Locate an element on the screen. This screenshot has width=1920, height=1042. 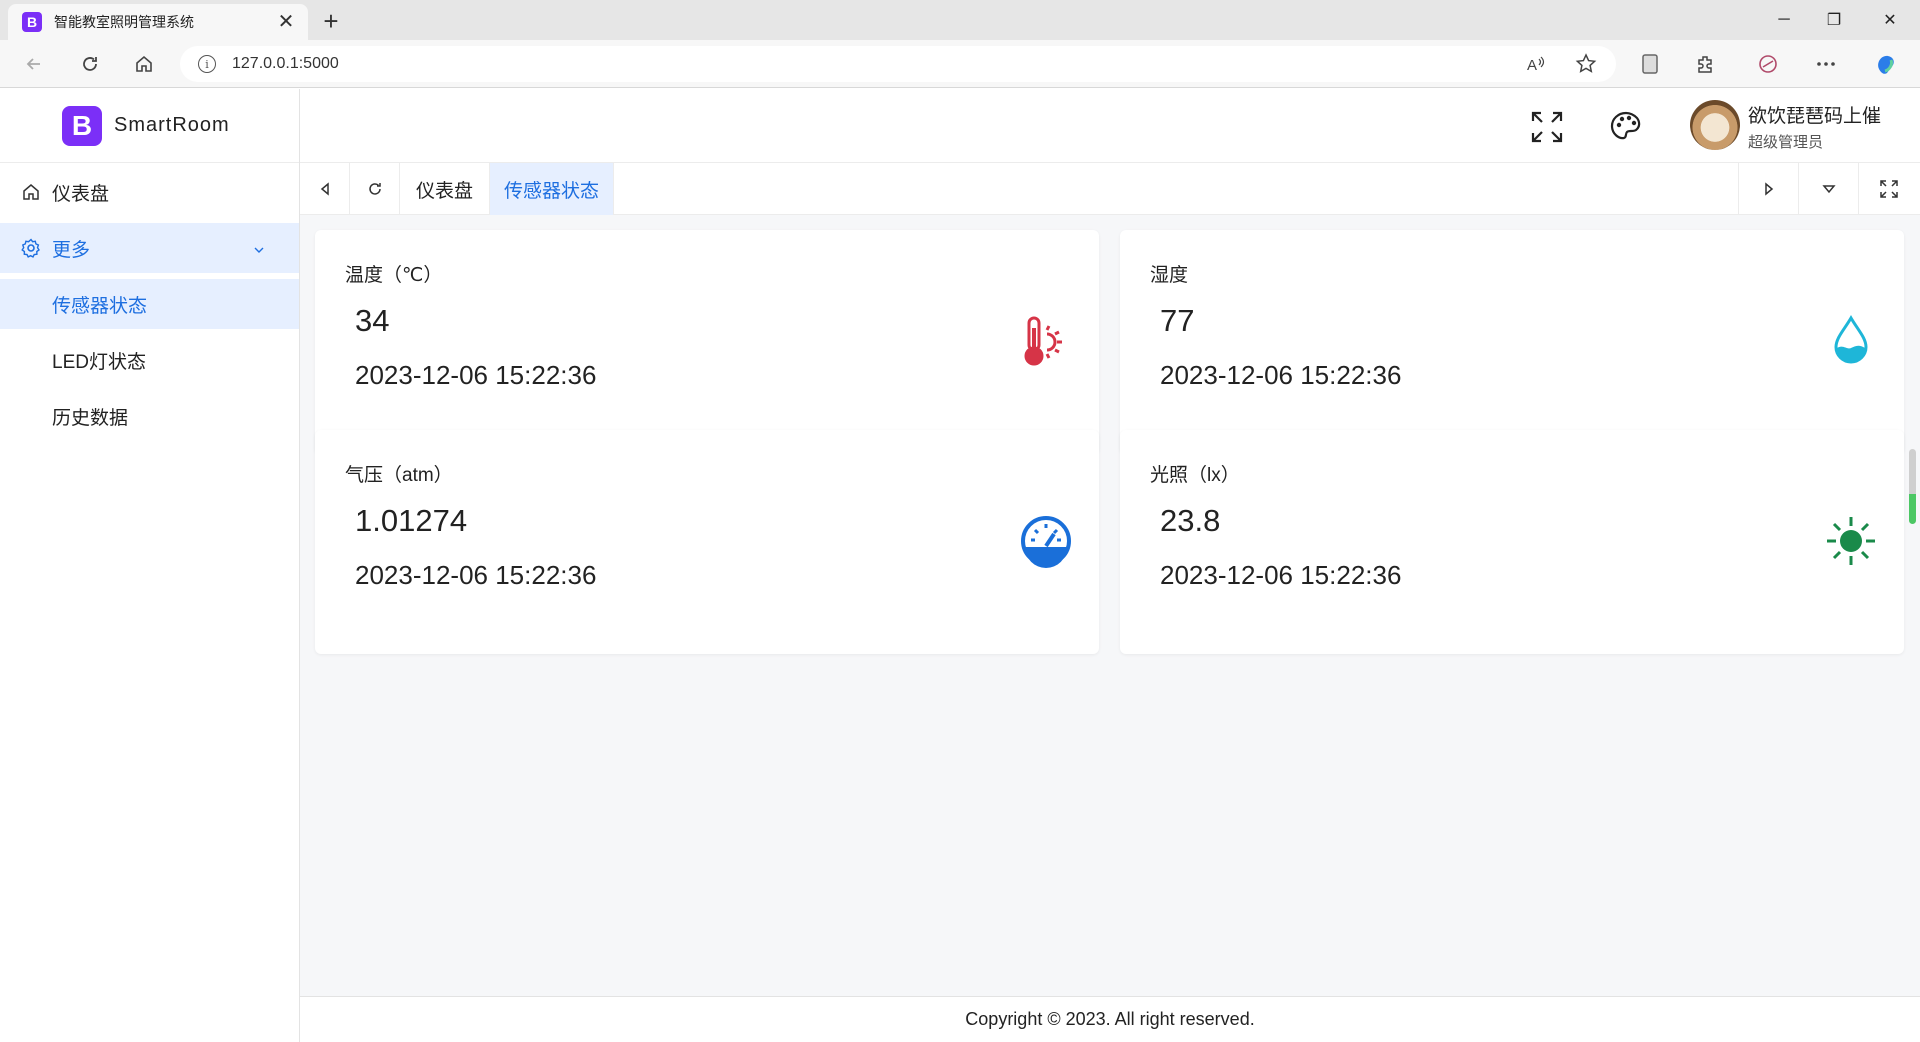
url-text: 127.0.0.1:5000 is located at coordinates (285, 63).